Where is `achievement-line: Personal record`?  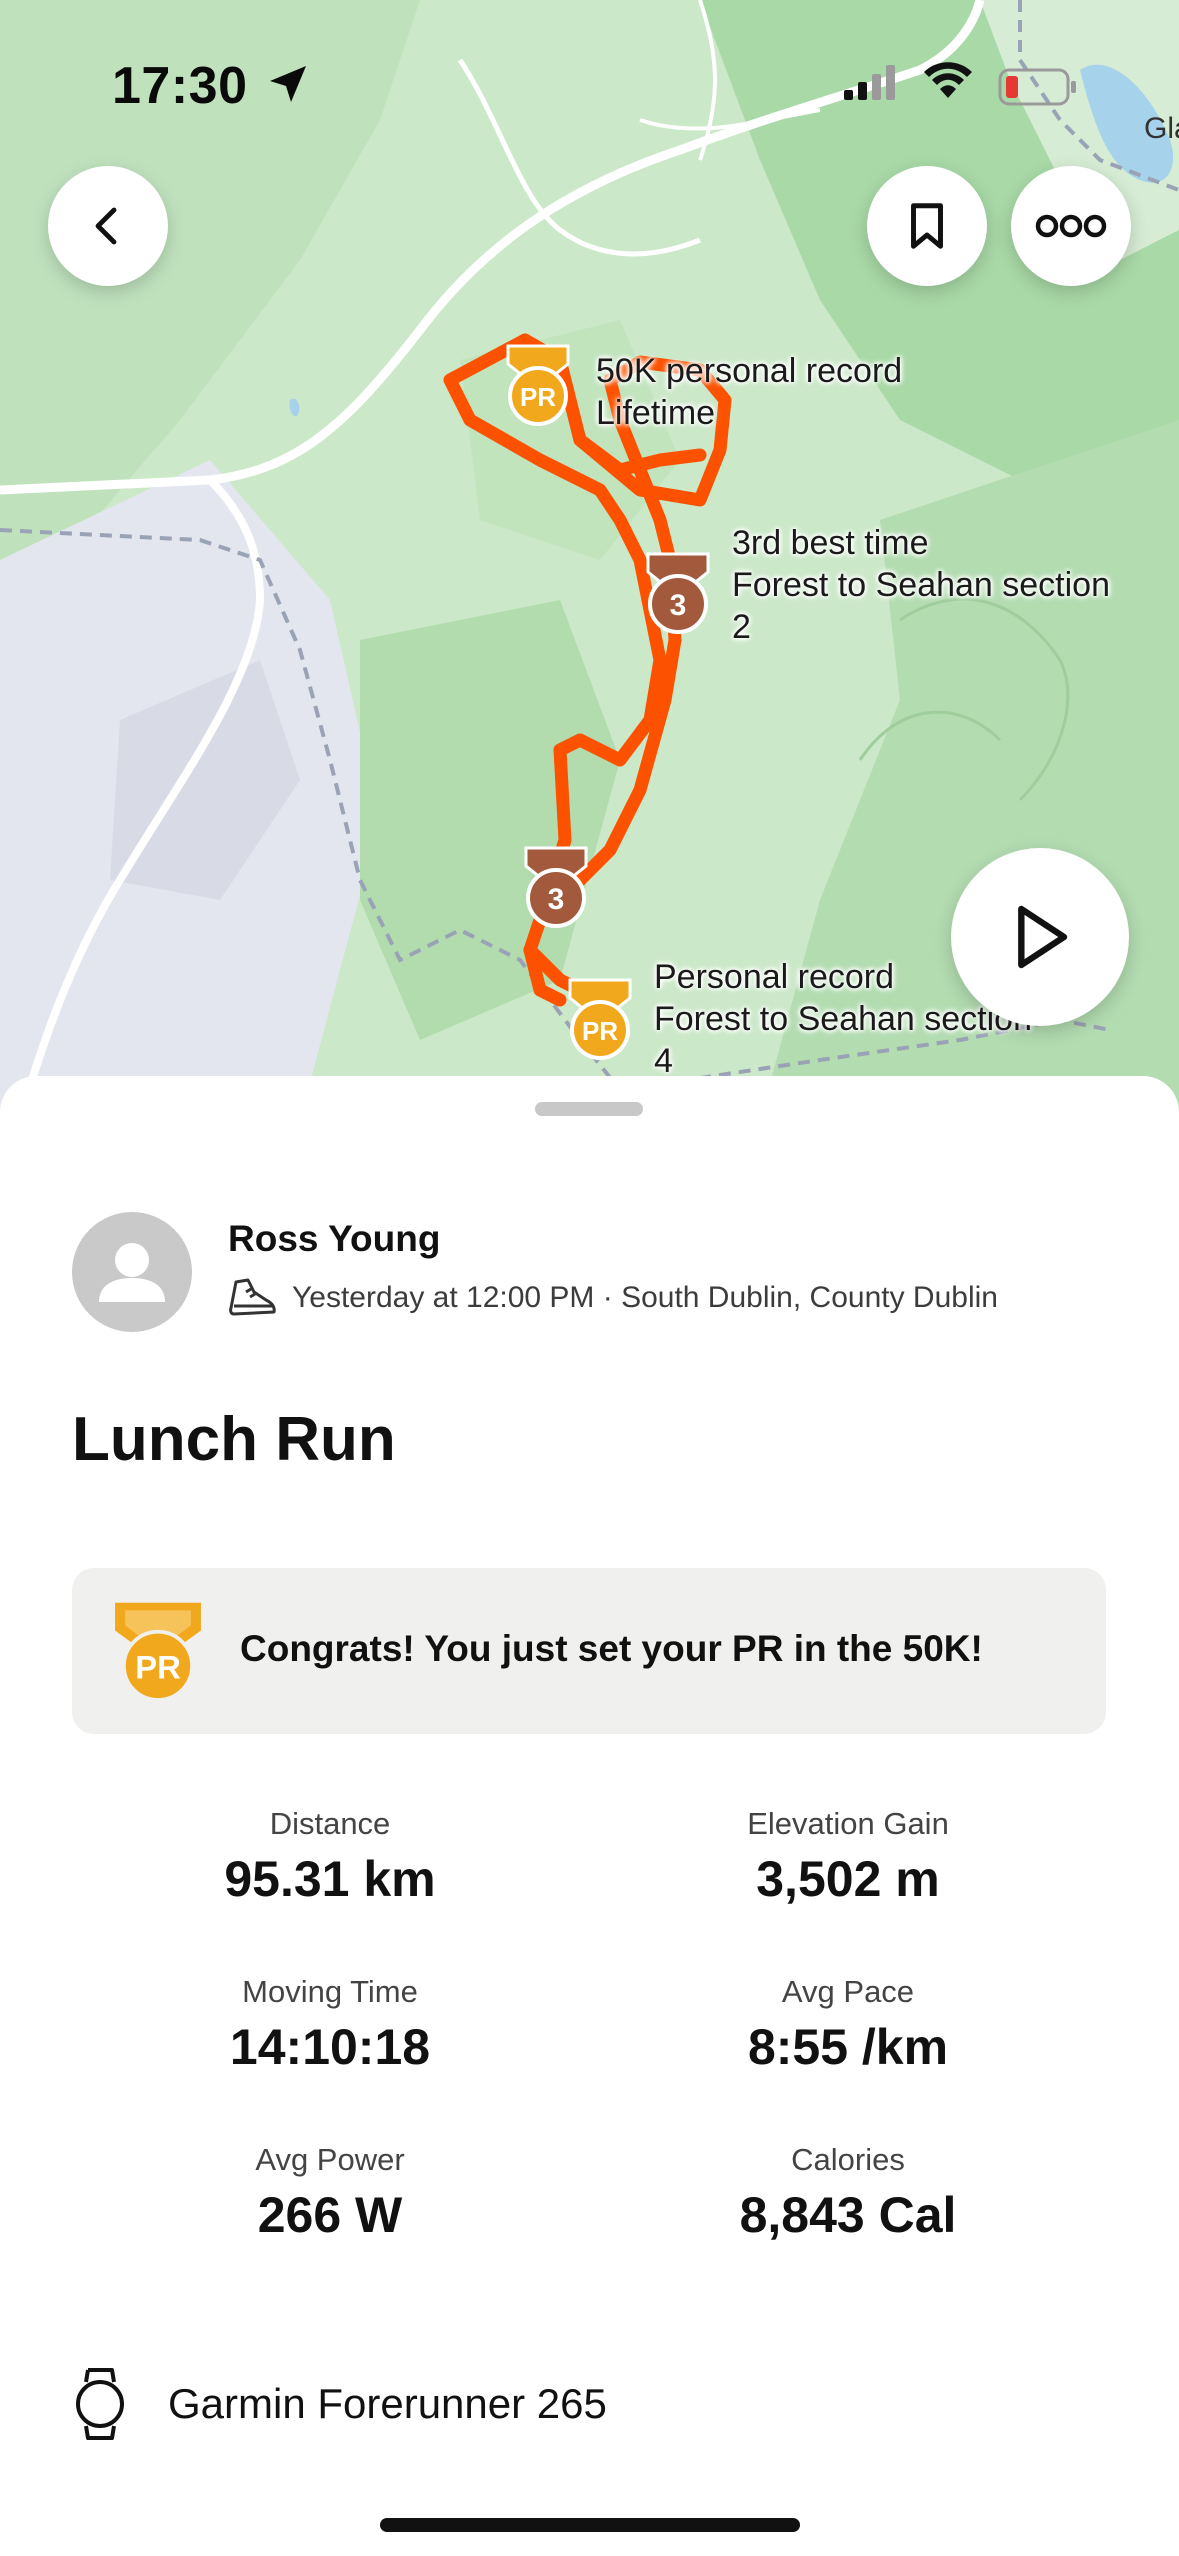
achievement-line: Personal record is located at coordinates (774, 977).